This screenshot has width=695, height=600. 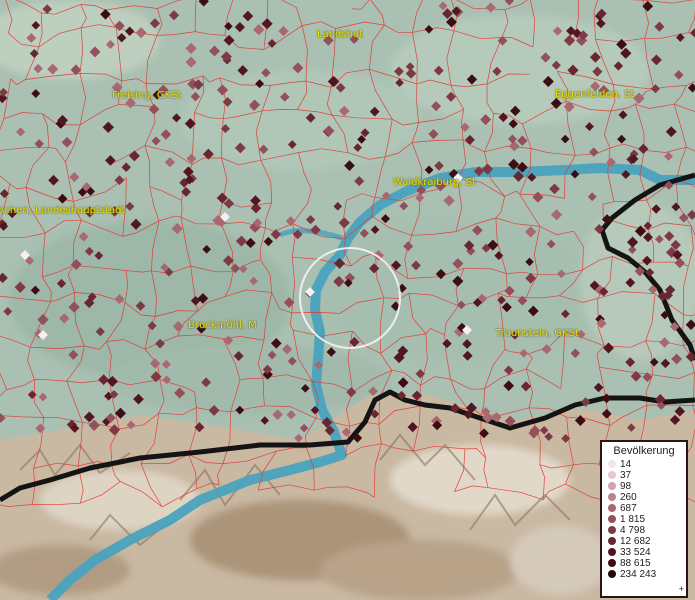 What do you see at coordinates (647, 530) in the screenshot?
I see `legend-item: 4 798` at bounding box center [647, 530].